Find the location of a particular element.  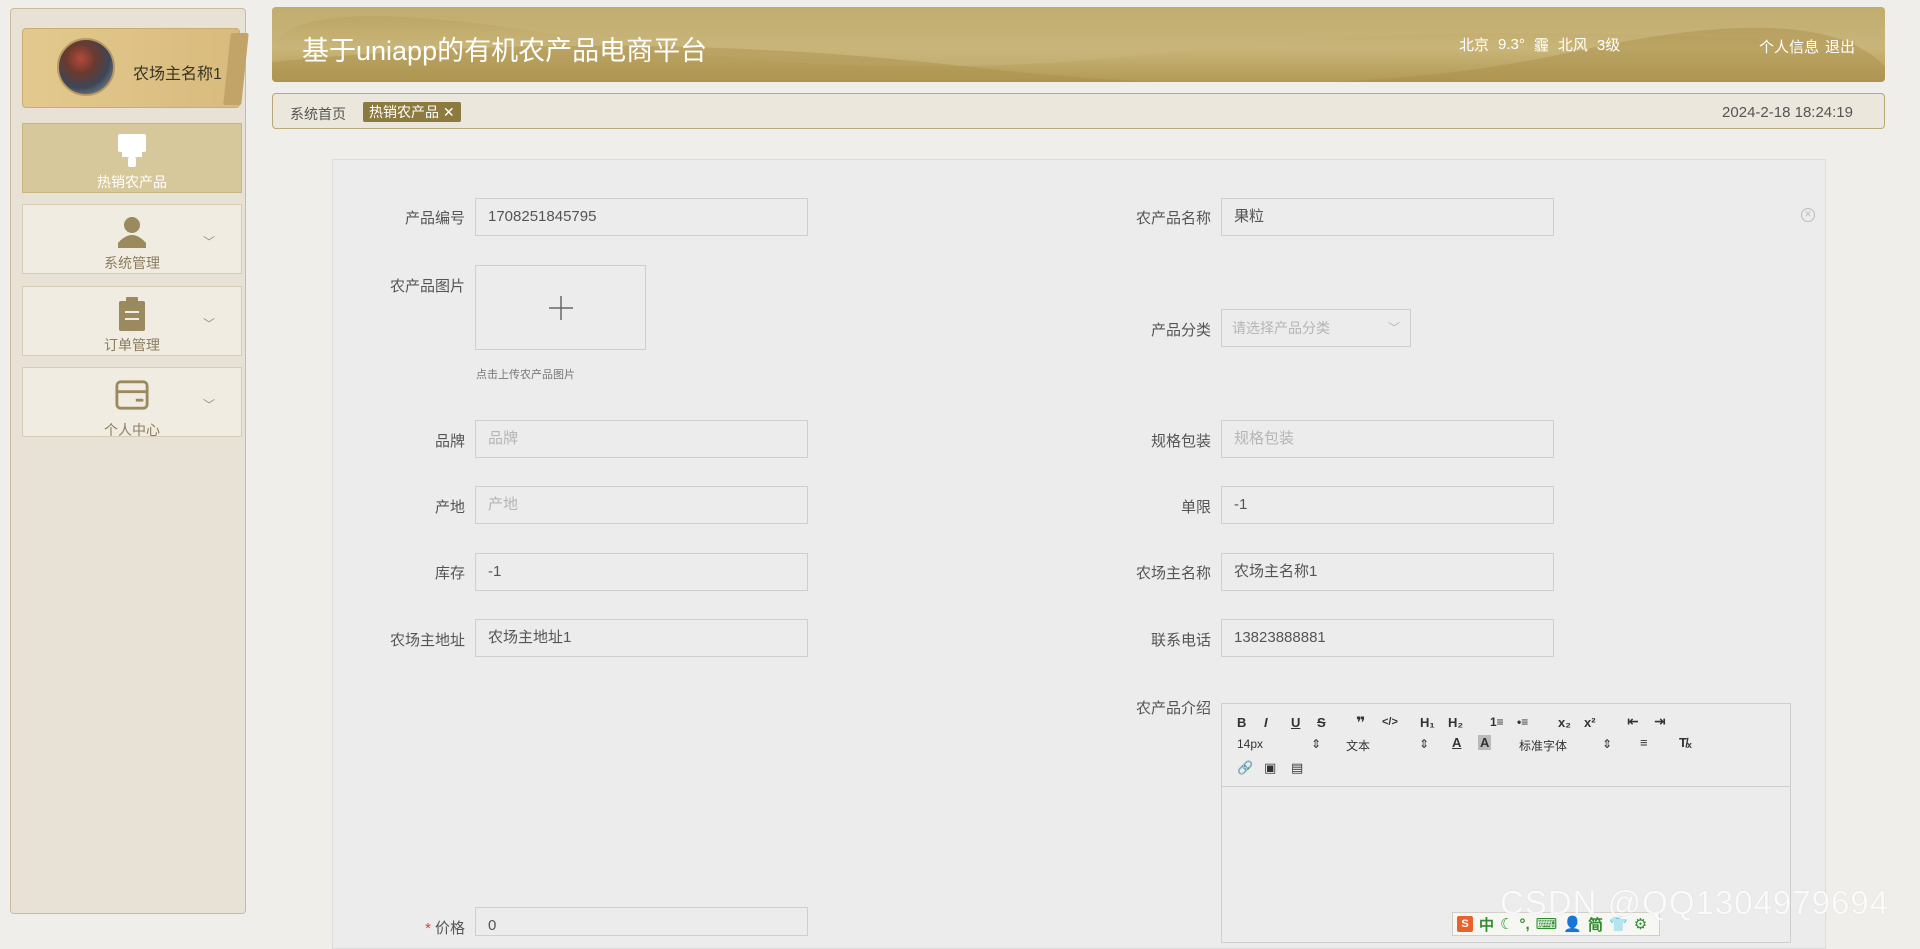

font-size-select: 14px is located at coordinates (1250, 744).